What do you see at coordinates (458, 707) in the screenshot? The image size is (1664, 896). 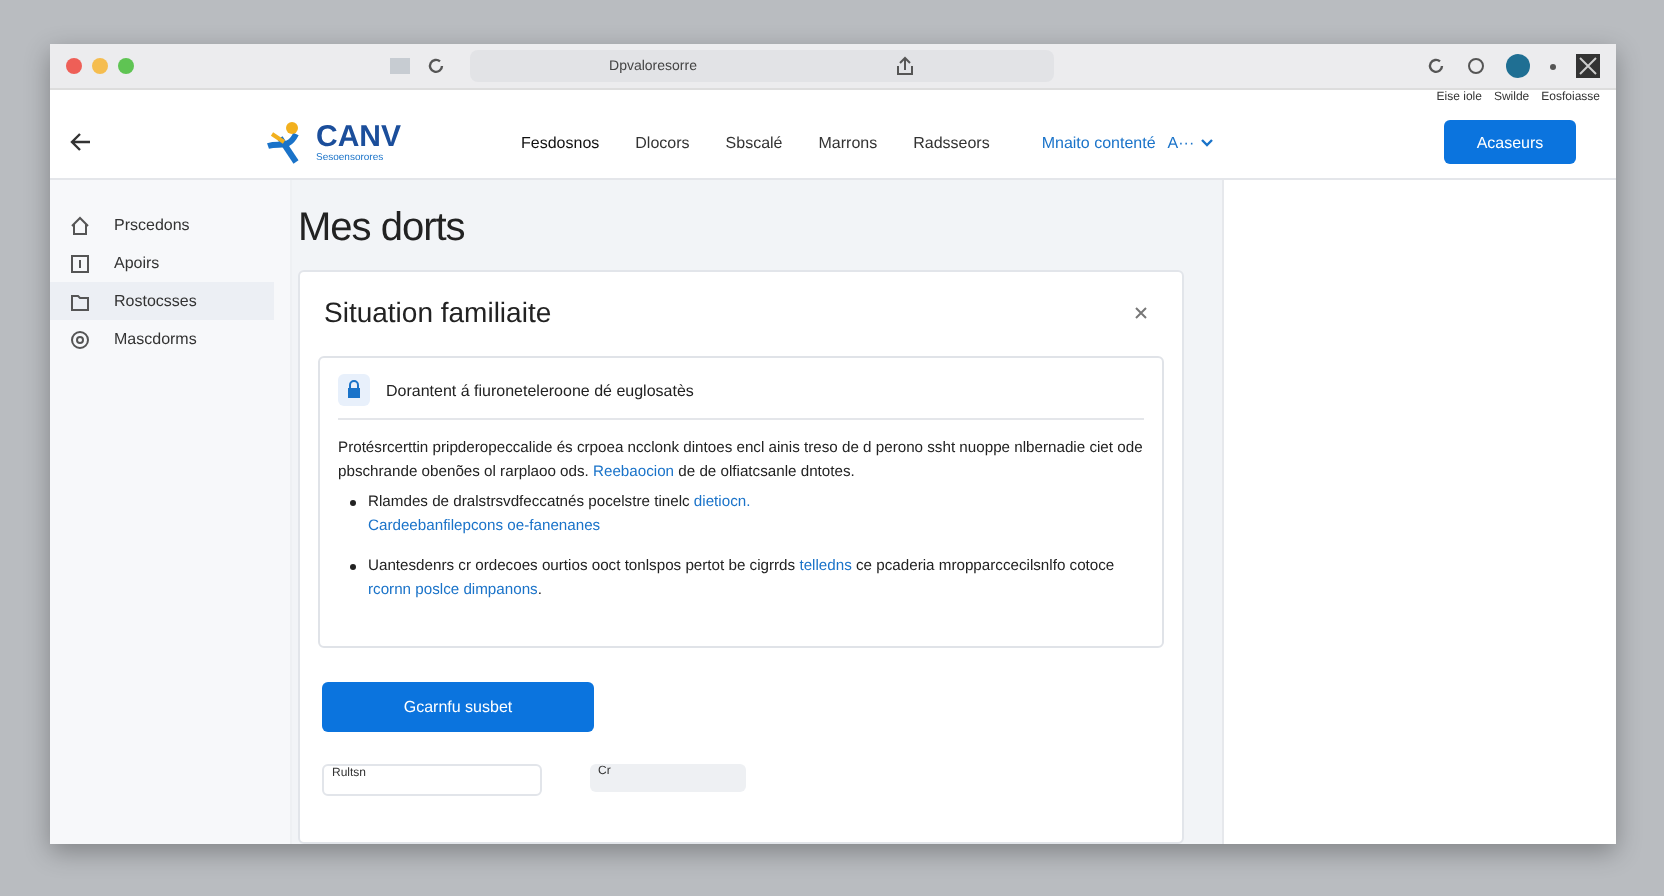 I see `submit-button: Gcarnfu susbet` at bounding box center [458, 707].